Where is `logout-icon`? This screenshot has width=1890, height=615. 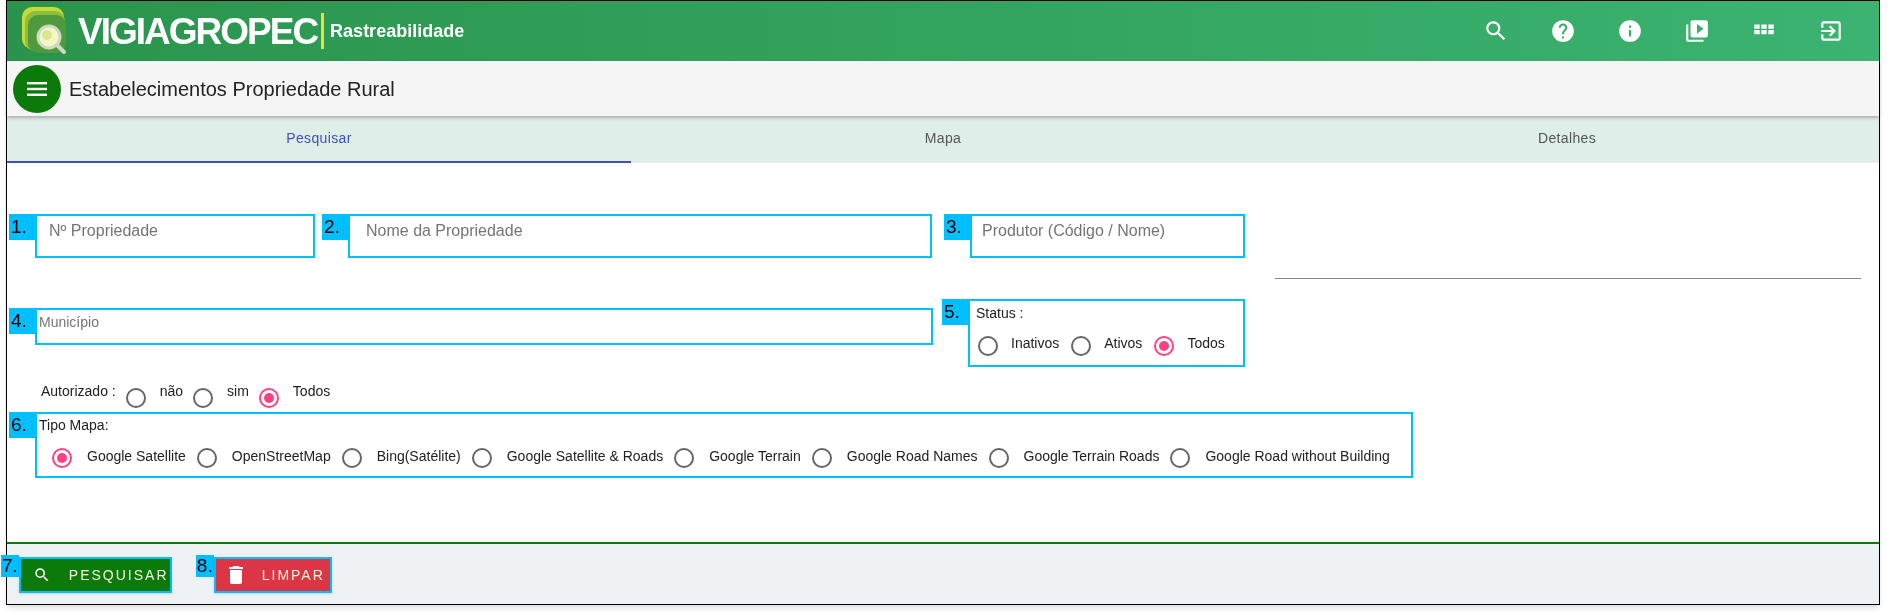 logout-icon is located at coordinates (1831, 31).